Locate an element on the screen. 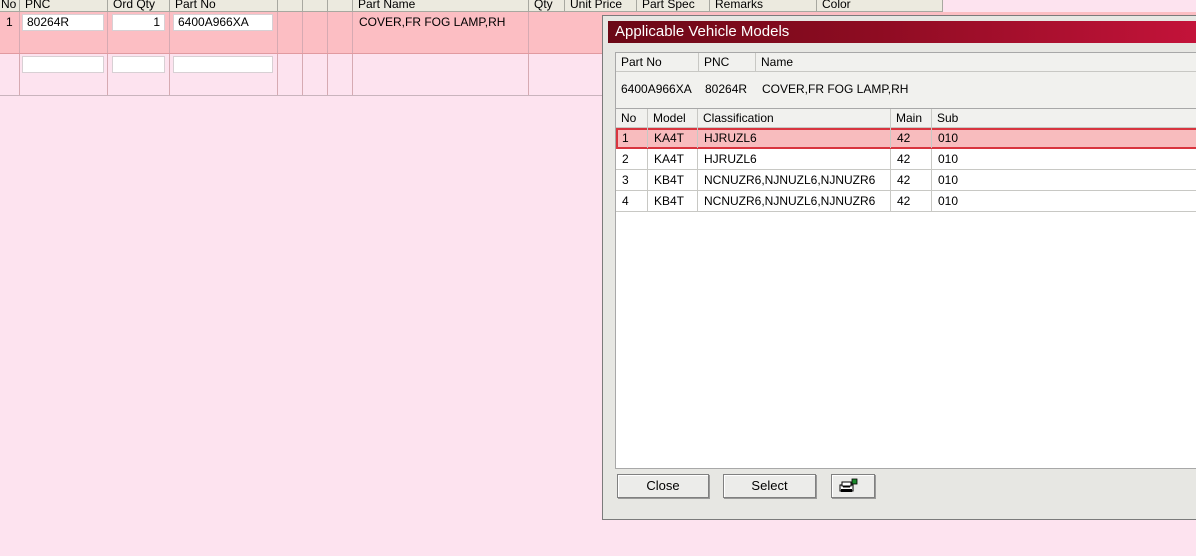  list-header-model: Model is located at coordinates (673, 118).